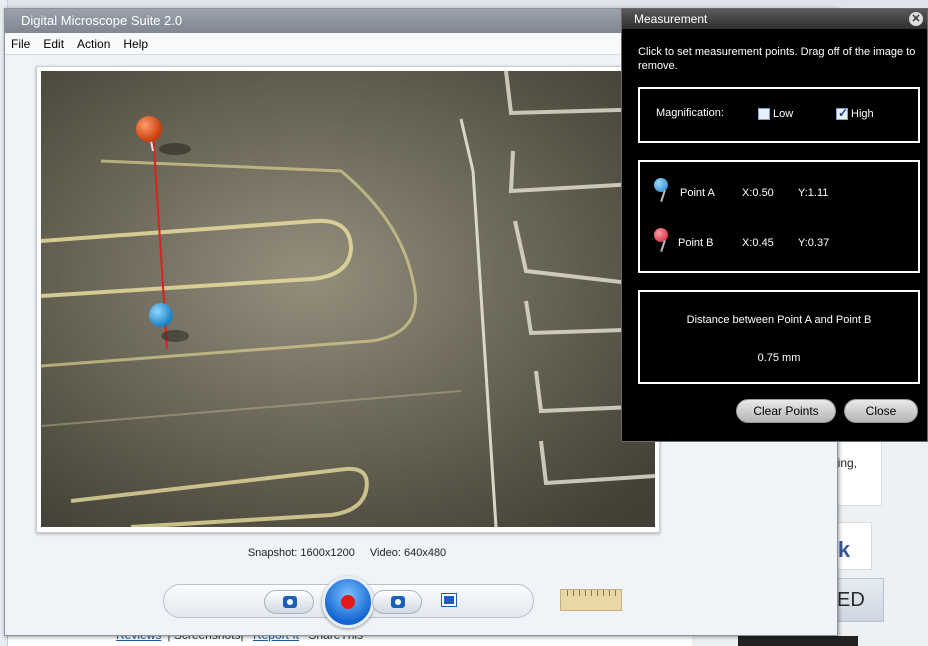  Describe the element at coordinates (93, 44) in the screenshot. I see `menu-action: Action` at that location.